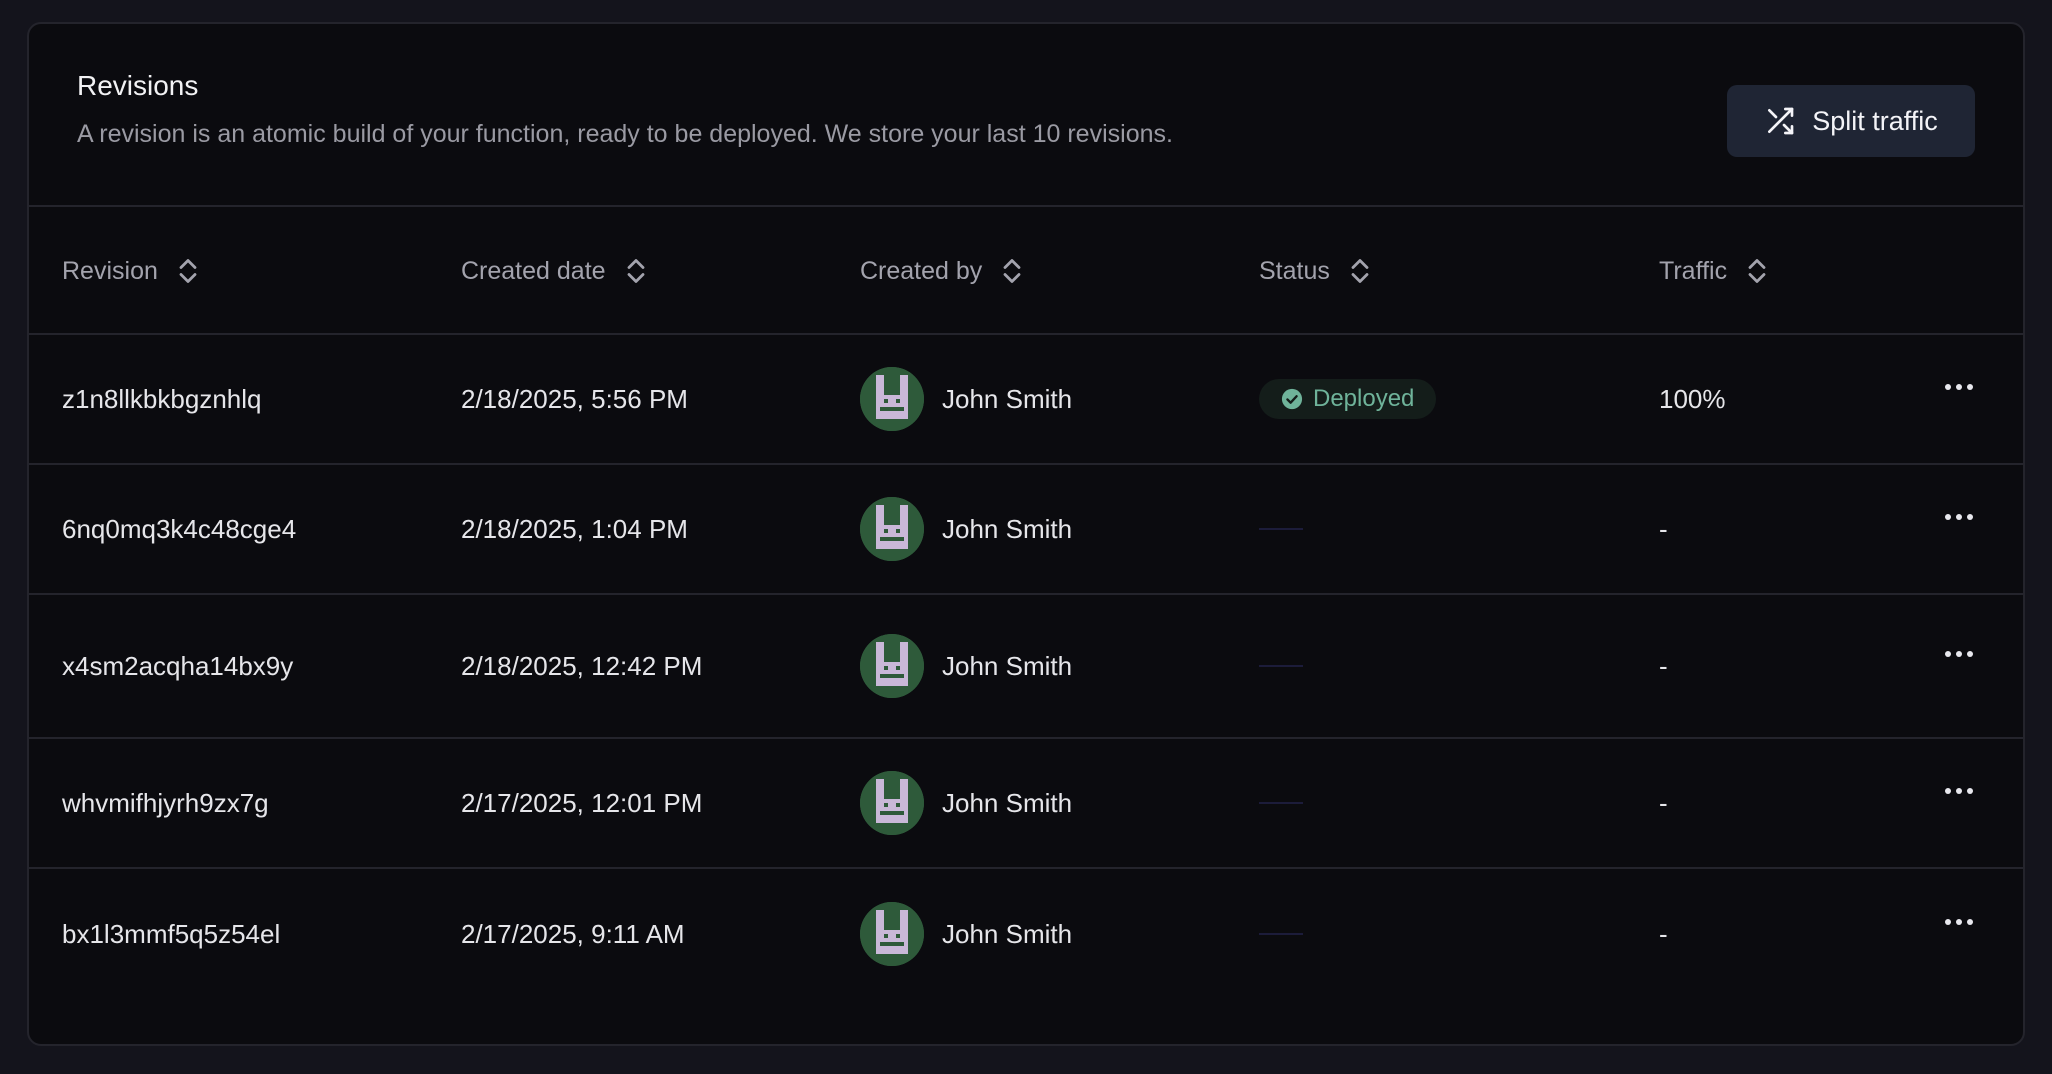  I want to click on column-header-created-date: Created date, so click(554, 271).